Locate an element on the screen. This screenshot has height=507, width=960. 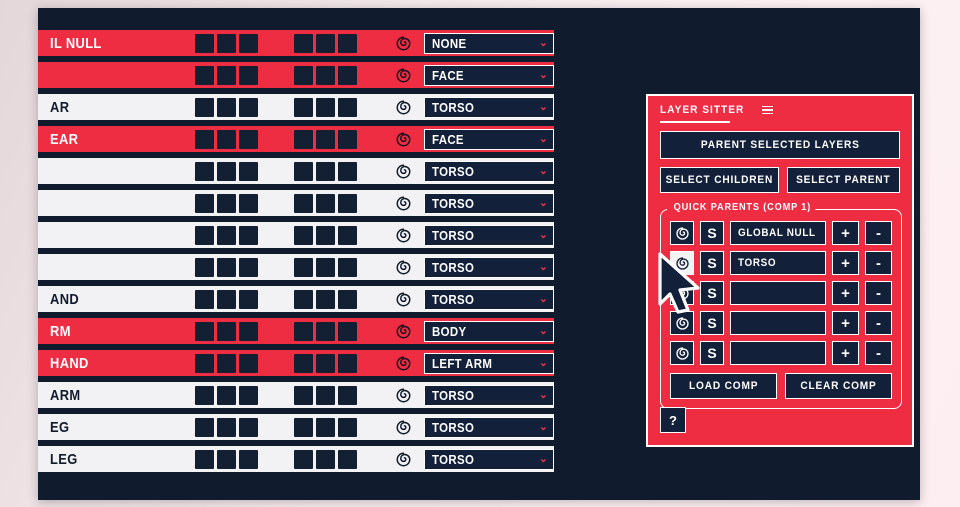
layer-row: LEG TORSO ⌄ is located at coordinates (296, 459).